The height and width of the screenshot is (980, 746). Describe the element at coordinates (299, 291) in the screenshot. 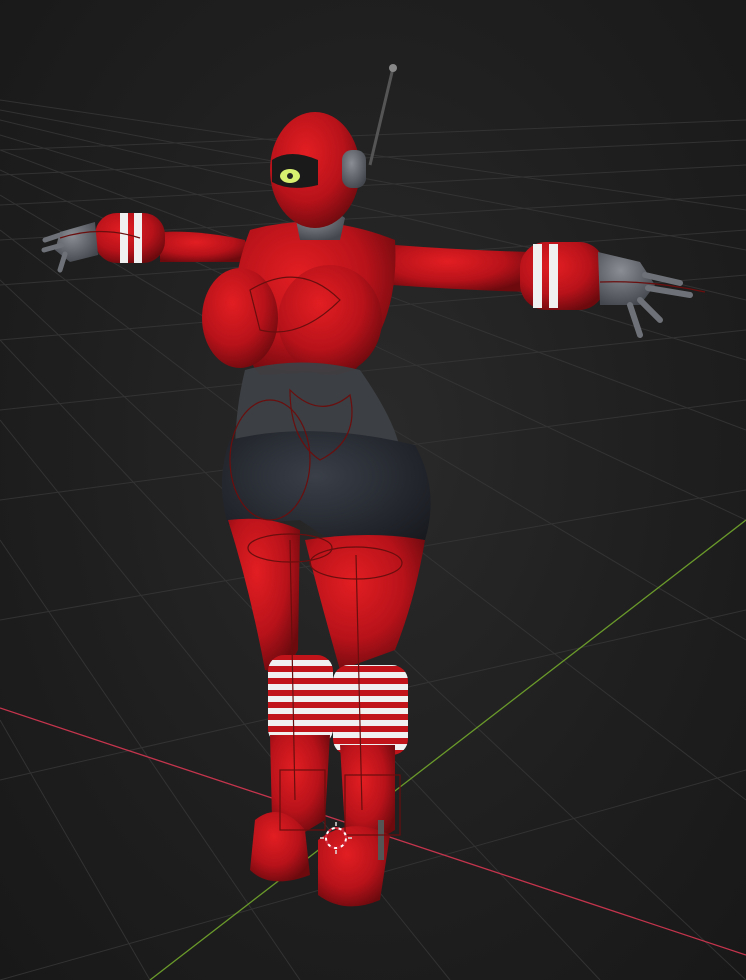

I see `torso` at that location.